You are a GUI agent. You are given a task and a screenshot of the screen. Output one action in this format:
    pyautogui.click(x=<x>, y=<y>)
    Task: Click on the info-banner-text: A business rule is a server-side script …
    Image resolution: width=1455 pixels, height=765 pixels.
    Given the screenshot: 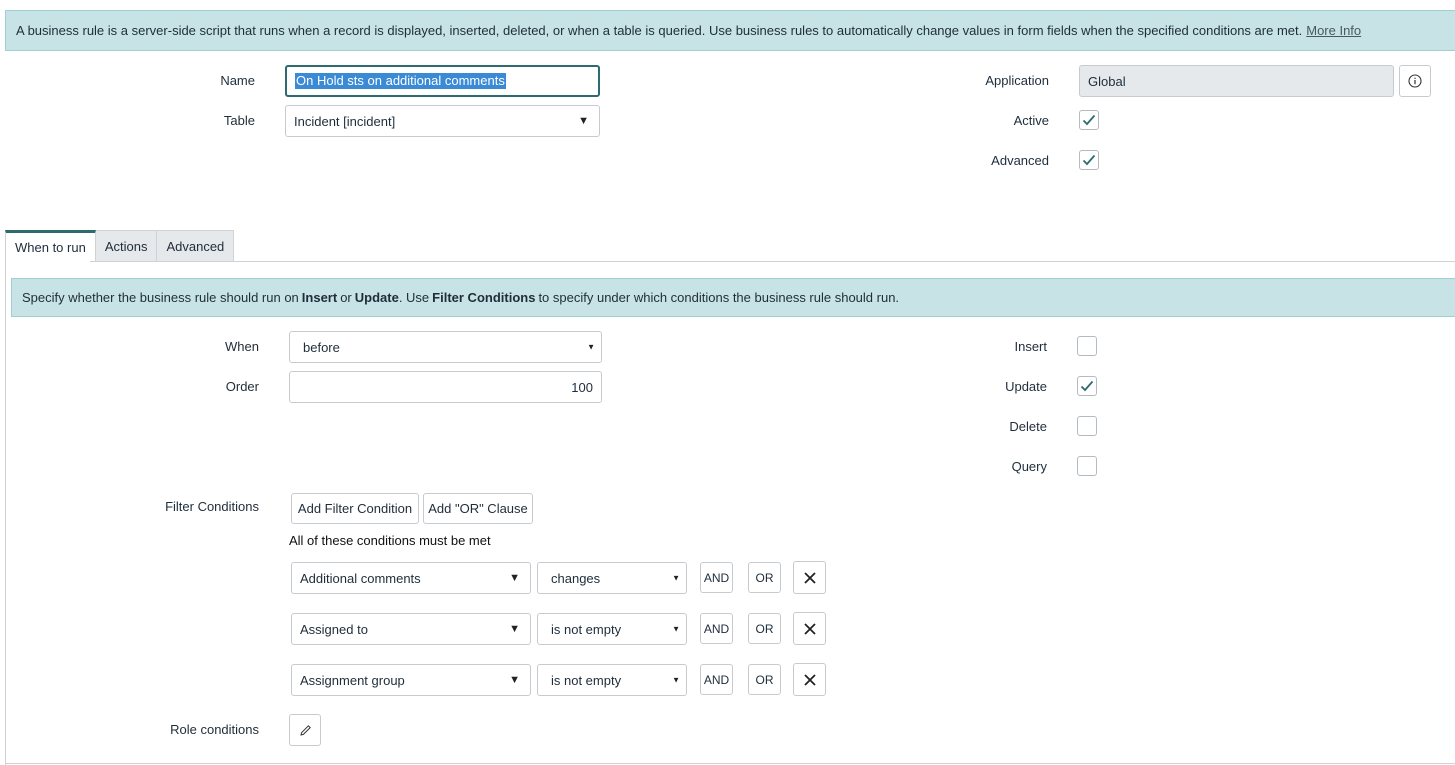 What is the action you would take?
    pyautogui.click(x=659, y=30)
    